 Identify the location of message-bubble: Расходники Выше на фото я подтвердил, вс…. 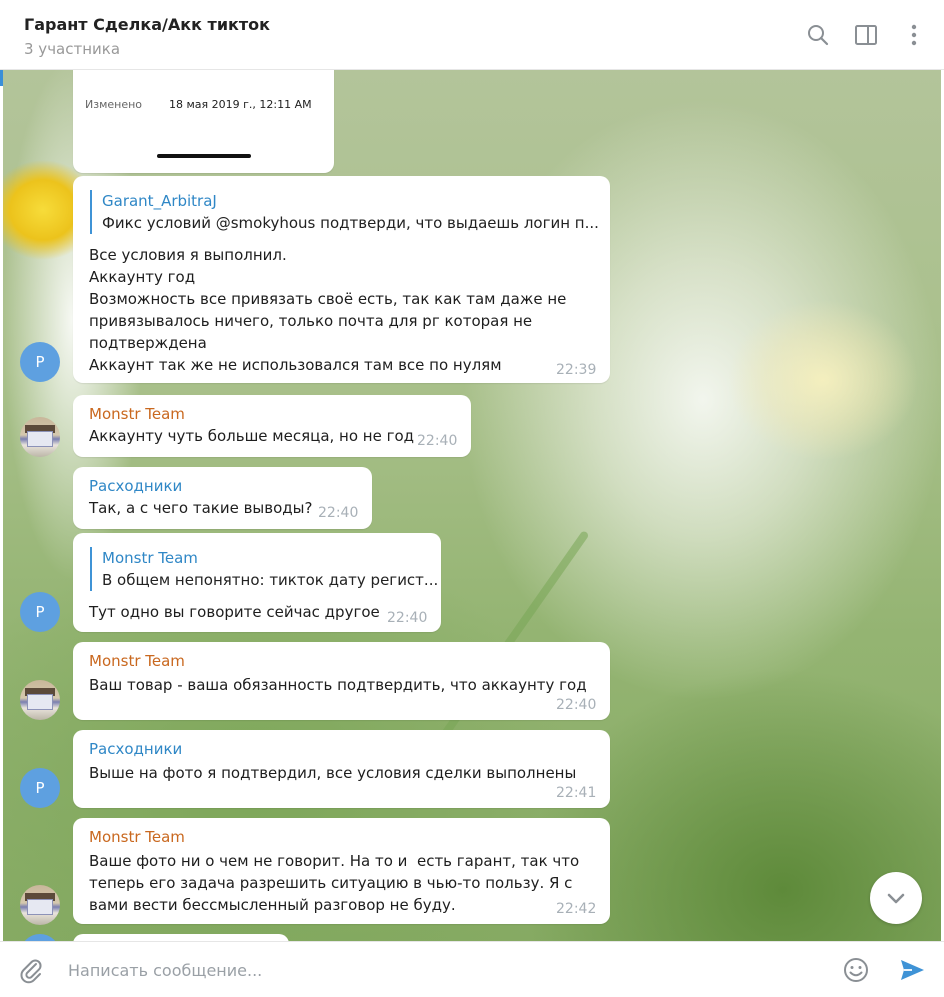
(341, 769).